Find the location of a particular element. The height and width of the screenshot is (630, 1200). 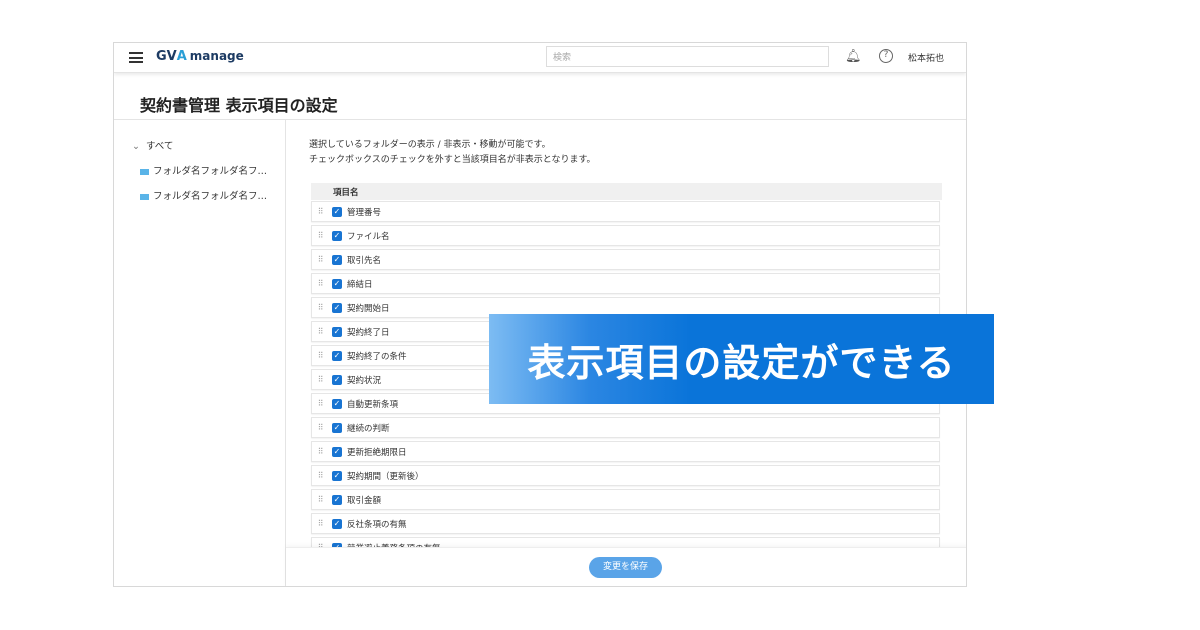

promo-banner: 表示項目の設定ができる is located at coordinates (741, 359).